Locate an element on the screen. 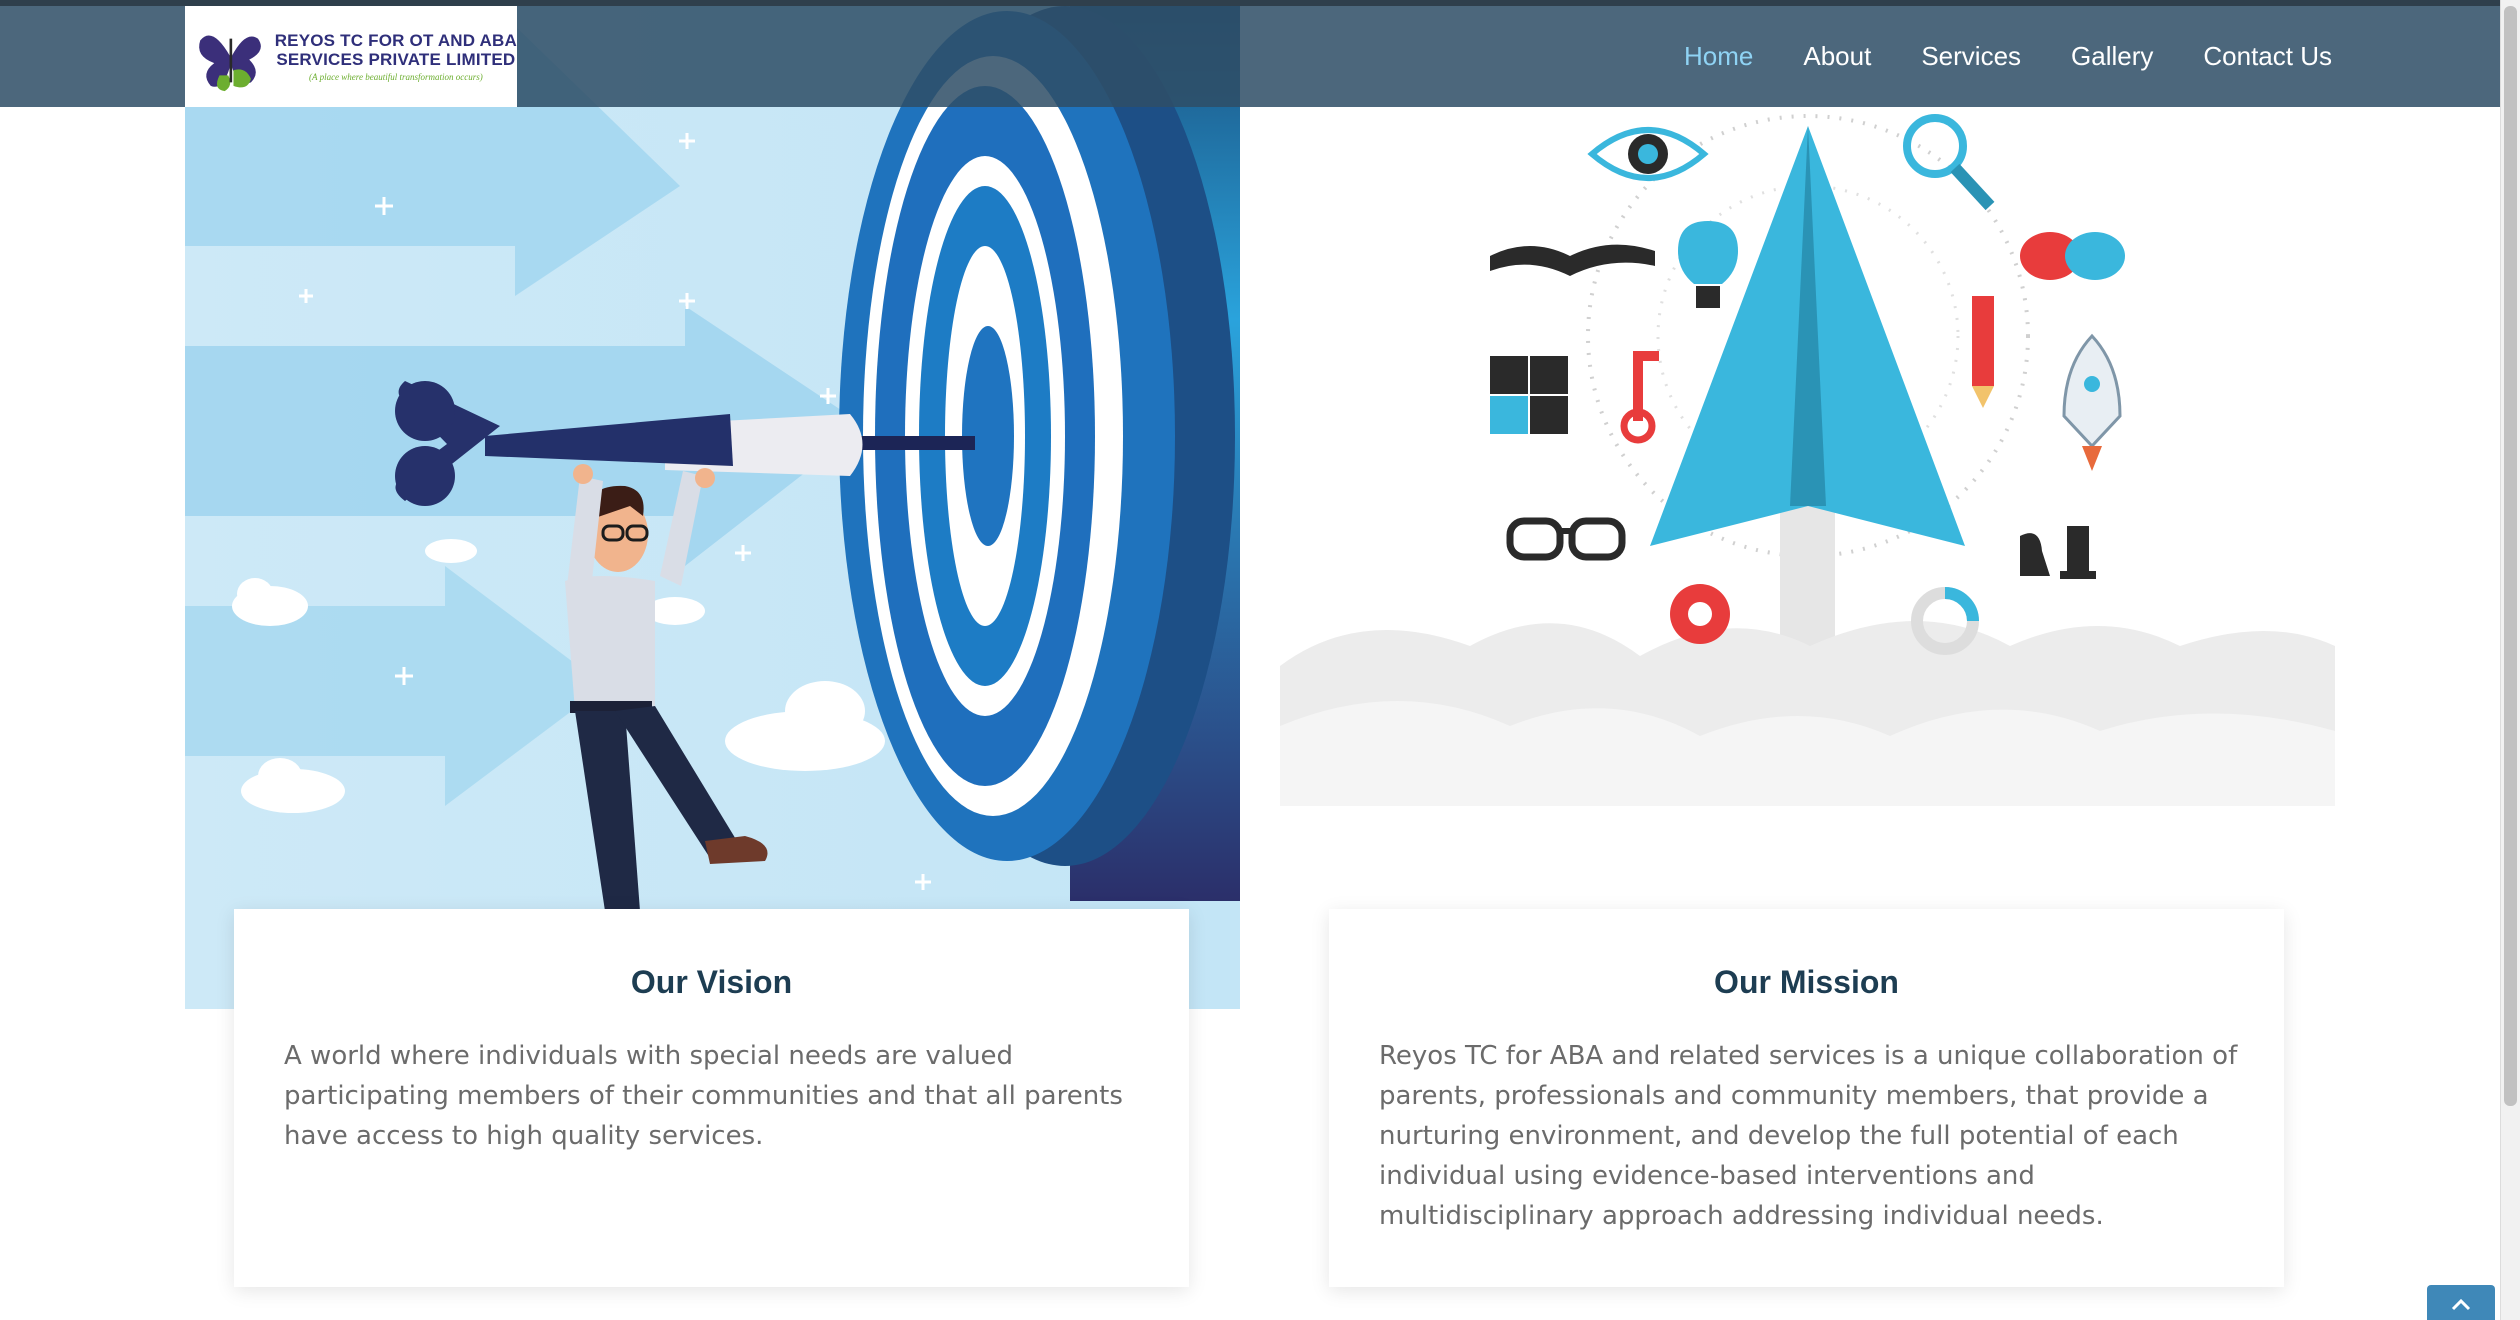  logo-title-line-1: REYOS TC FOR OT AND ABA is located at coordinates (395, 40).